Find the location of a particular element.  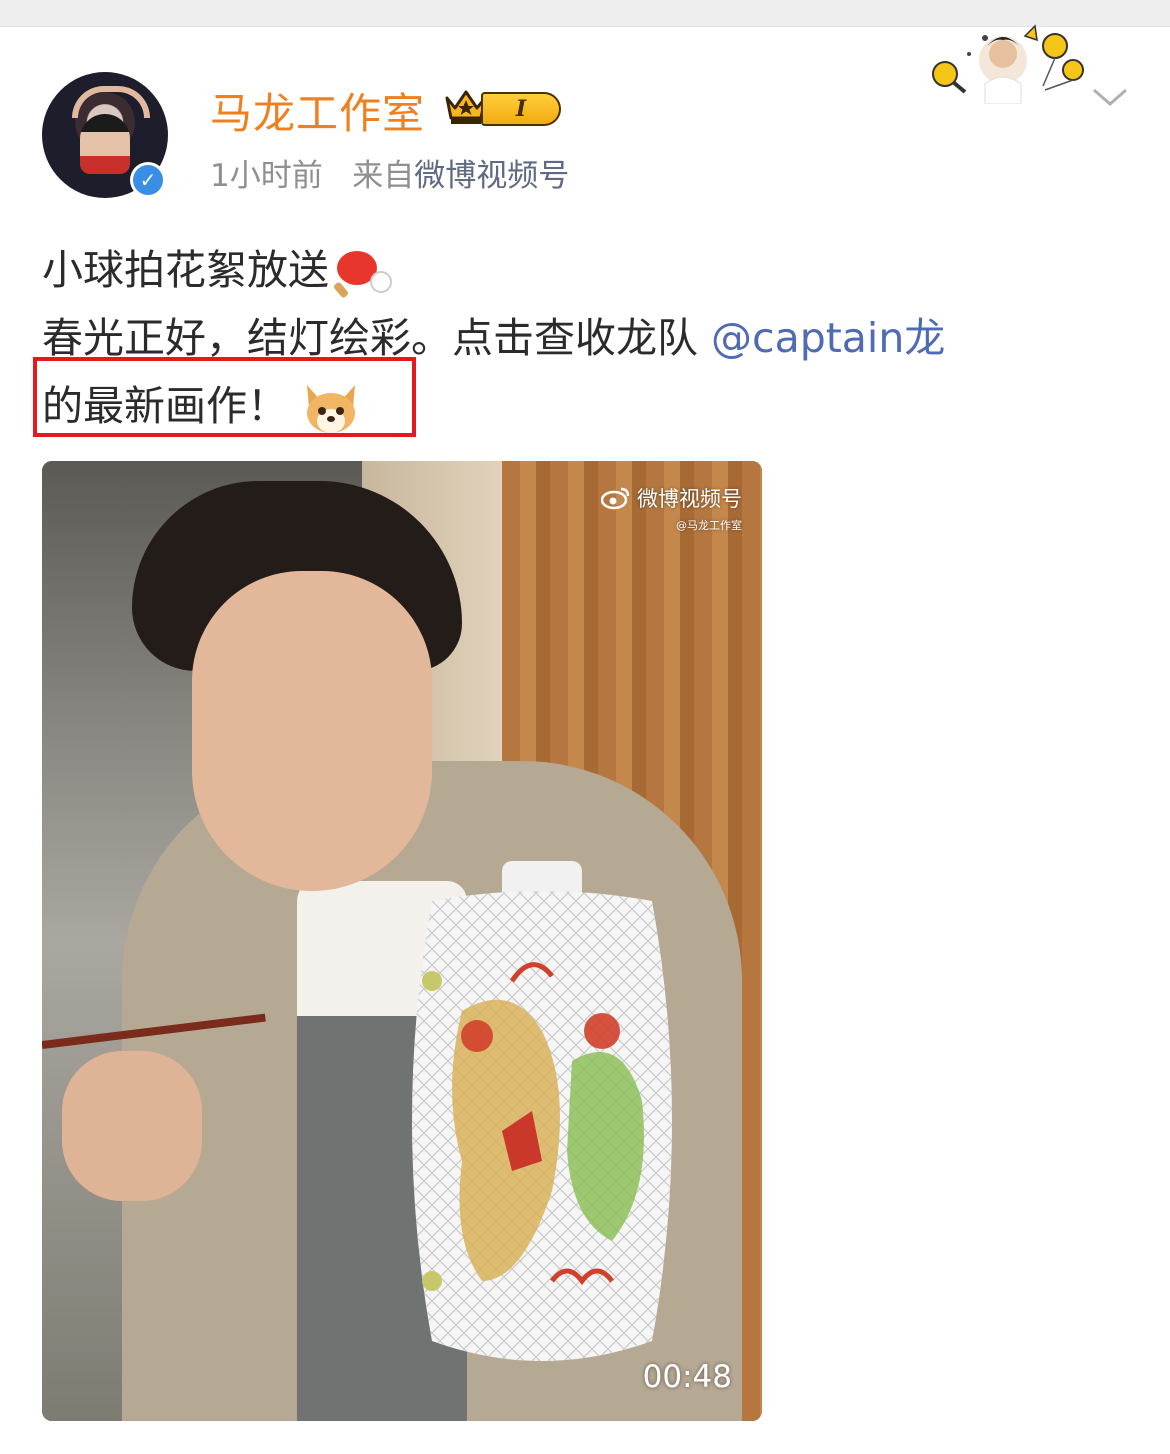

post-text-line-1: 小球拍花絮放送 is located at coordinates (587, 270).